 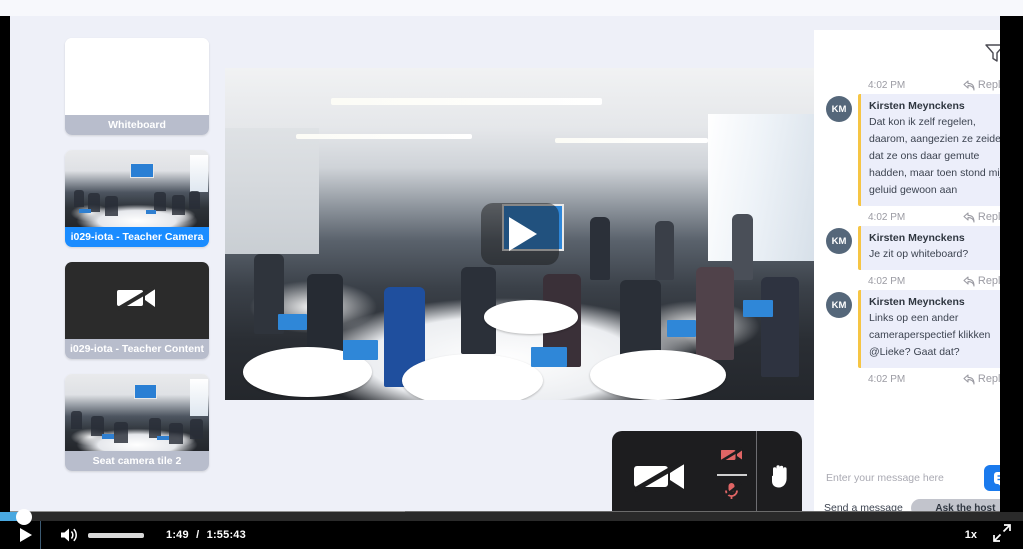 I want to click on microphone-muted-red-icon, so click(x=731, y=493).